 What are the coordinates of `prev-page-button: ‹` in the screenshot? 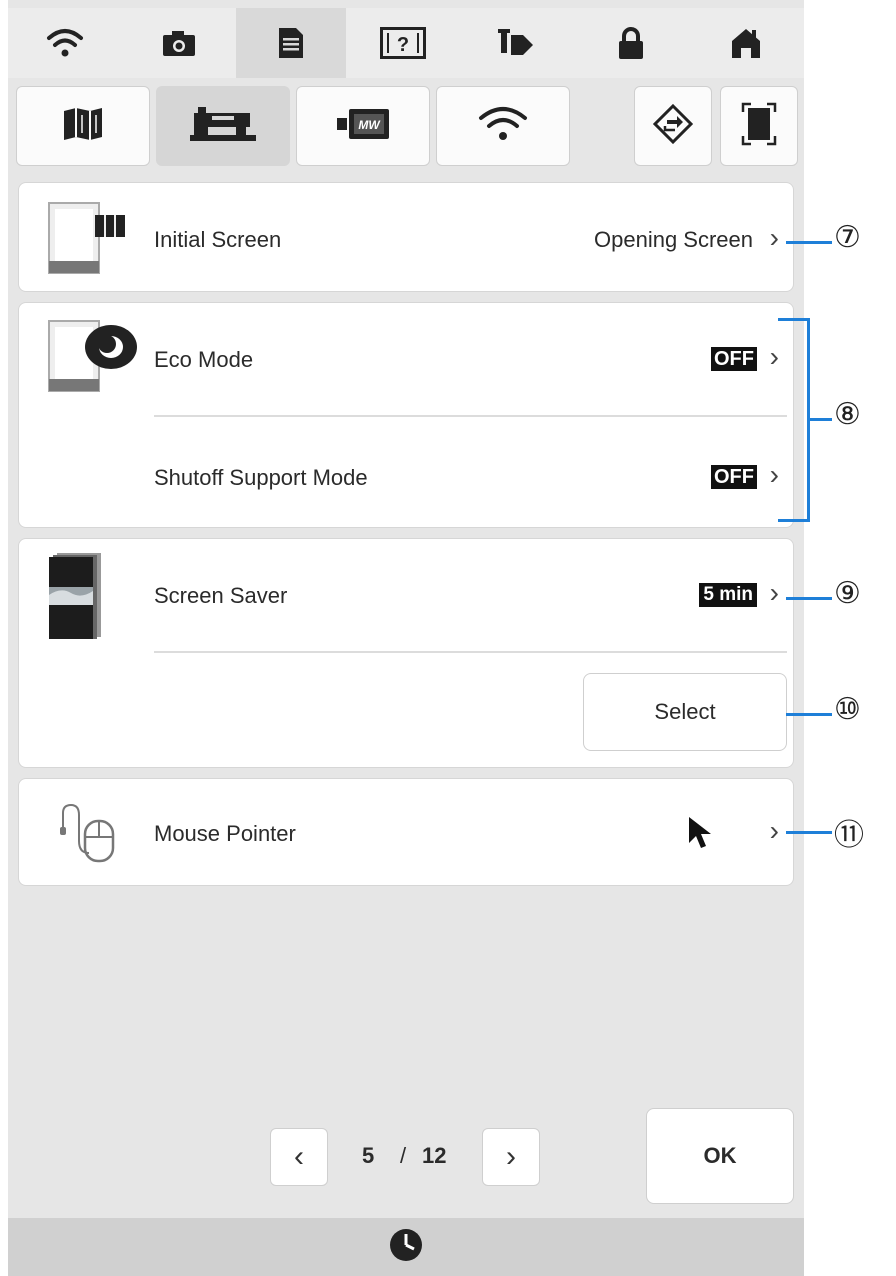 It's located at (299, 1157).